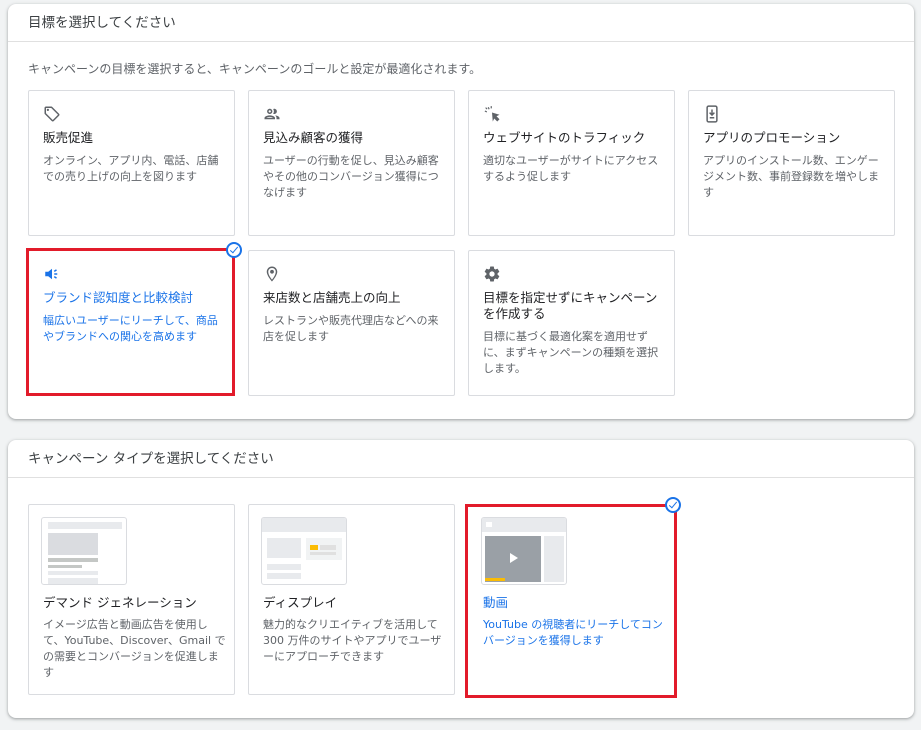  What do you see at coordinates (492, 114) in the screenshot?
I see `cursor-click-icon` at bounding box center [492, 114].